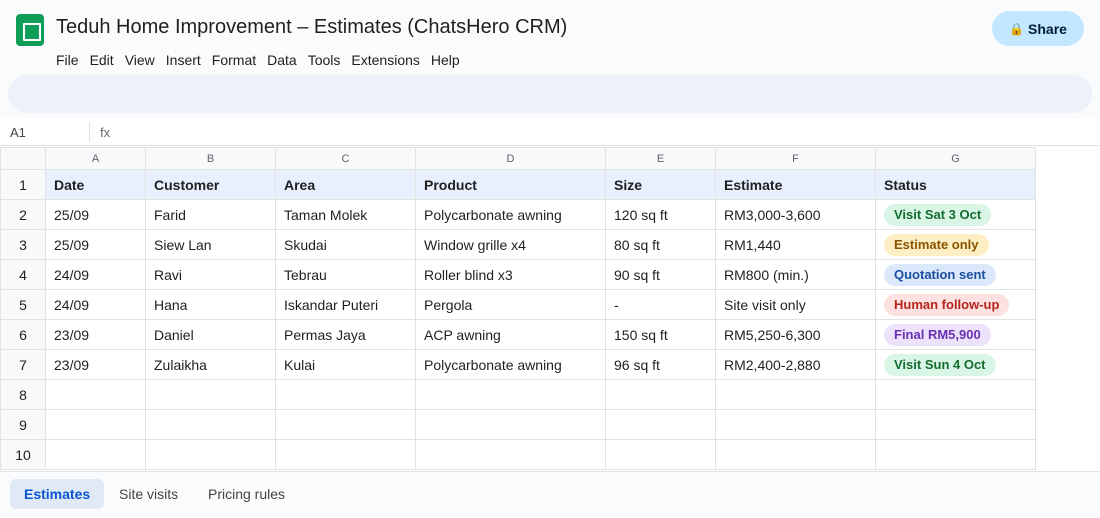 Image resolution: width=1100 pixels, height=518 pixels. Describe the element at coordinates (345, 304) in the screenshot. I see `cell-area: Iskandar Puteri` at that location.